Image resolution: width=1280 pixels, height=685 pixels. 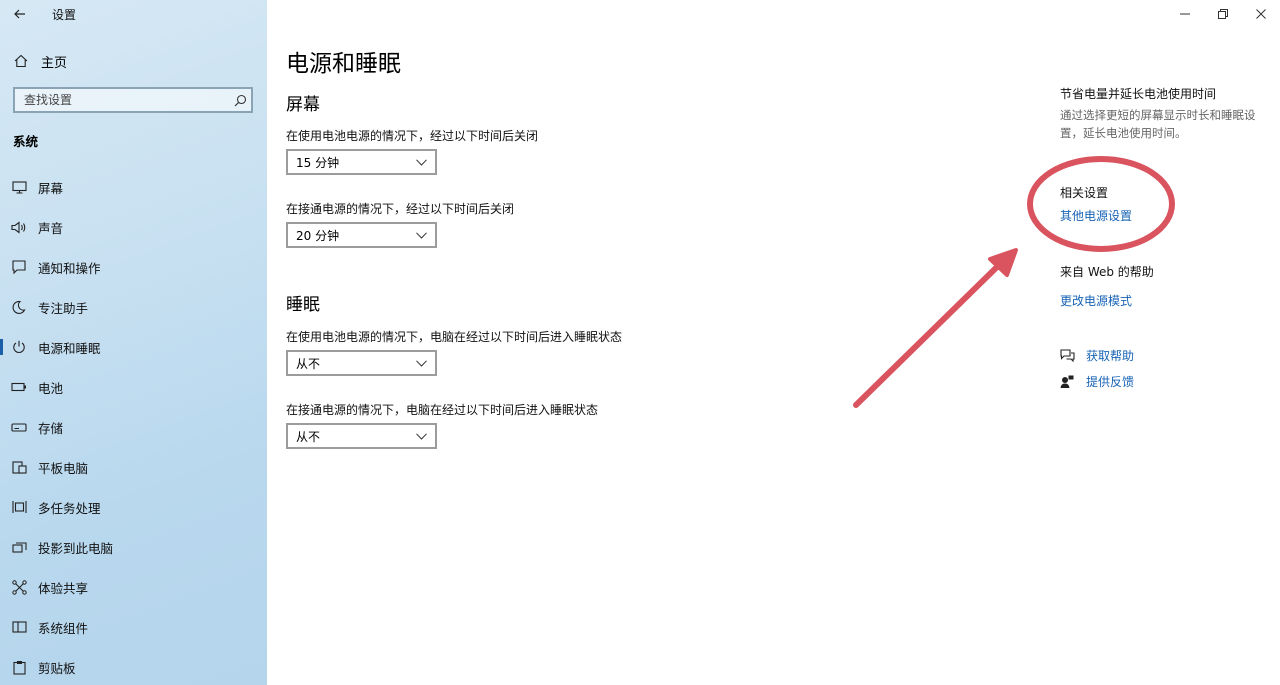 I want to click on feedback-link: 提供反馈, so click(x=1097, y=381).